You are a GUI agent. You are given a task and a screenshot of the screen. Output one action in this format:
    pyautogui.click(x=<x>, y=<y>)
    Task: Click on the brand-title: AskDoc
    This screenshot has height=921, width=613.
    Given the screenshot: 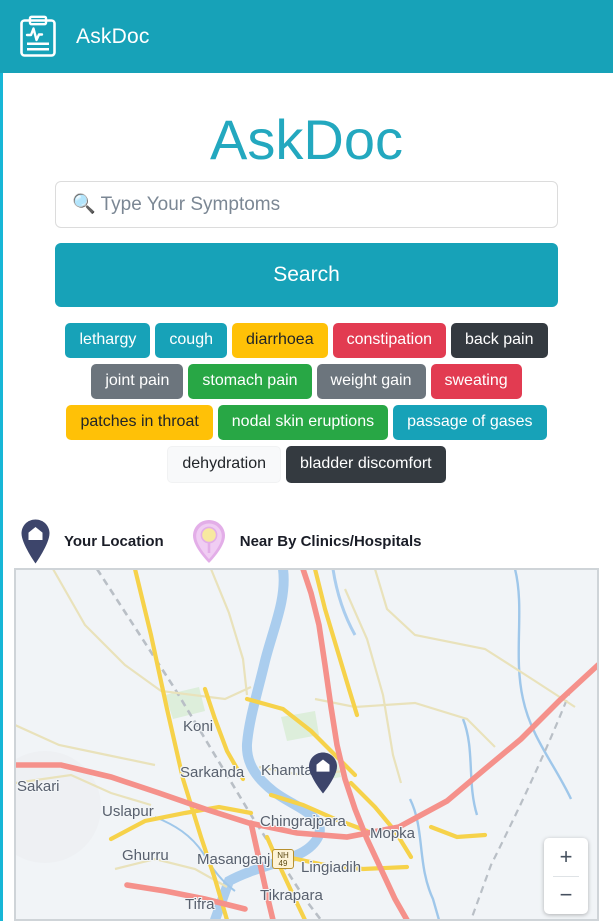 What is the action you would take?
    pyautogui.click(x=113, y=36)
    